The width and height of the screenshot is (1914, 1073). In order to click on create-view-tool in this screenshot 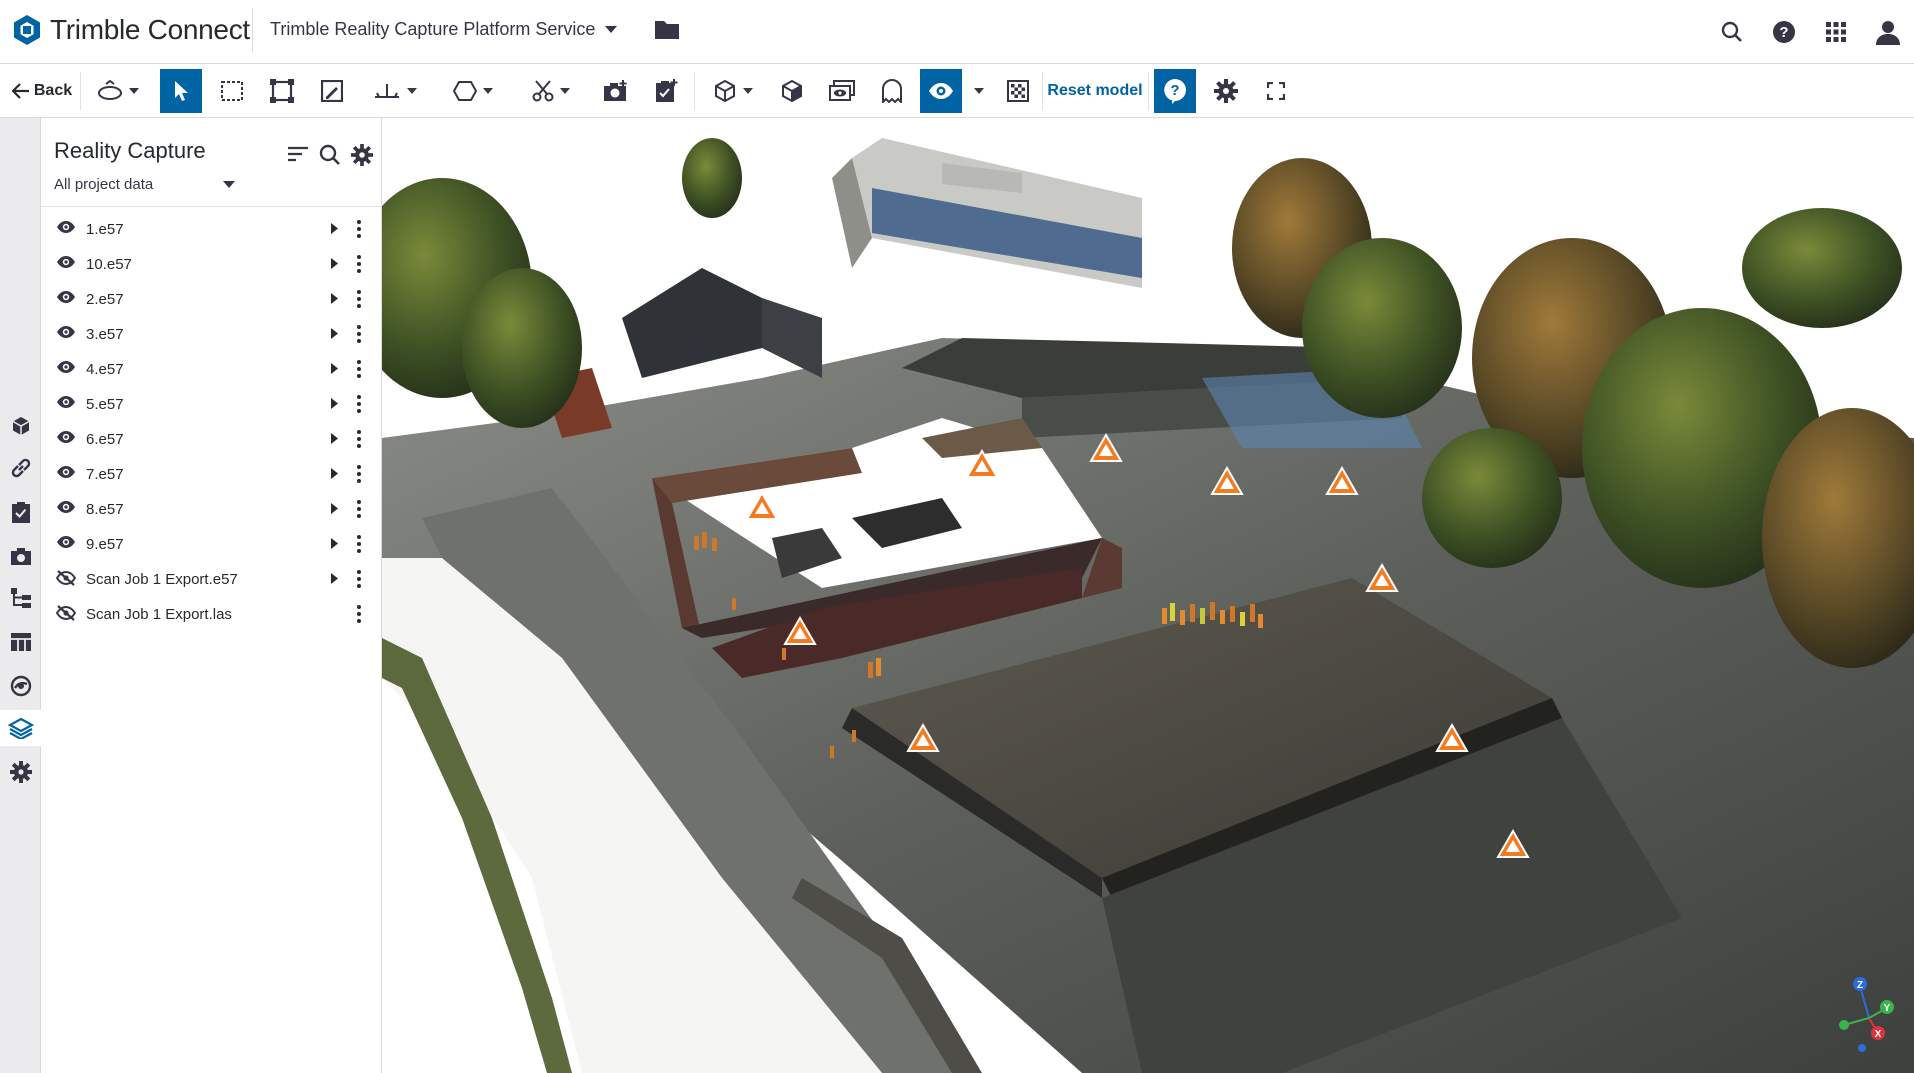, I will do `click(616, 91)`.